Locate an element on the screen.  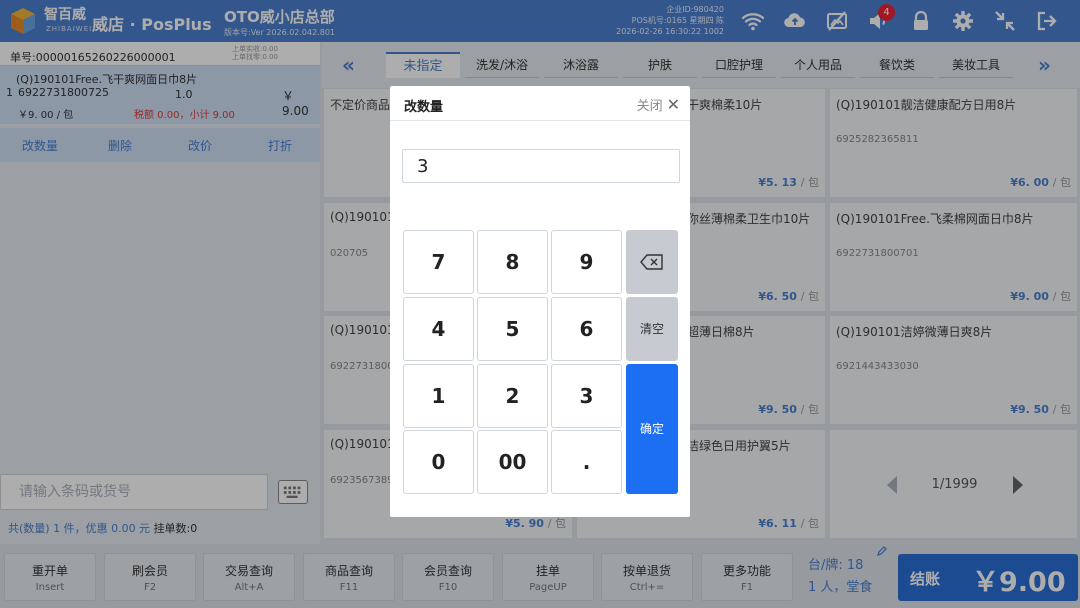
key-0: 0 is located at coordinates (438, 462).